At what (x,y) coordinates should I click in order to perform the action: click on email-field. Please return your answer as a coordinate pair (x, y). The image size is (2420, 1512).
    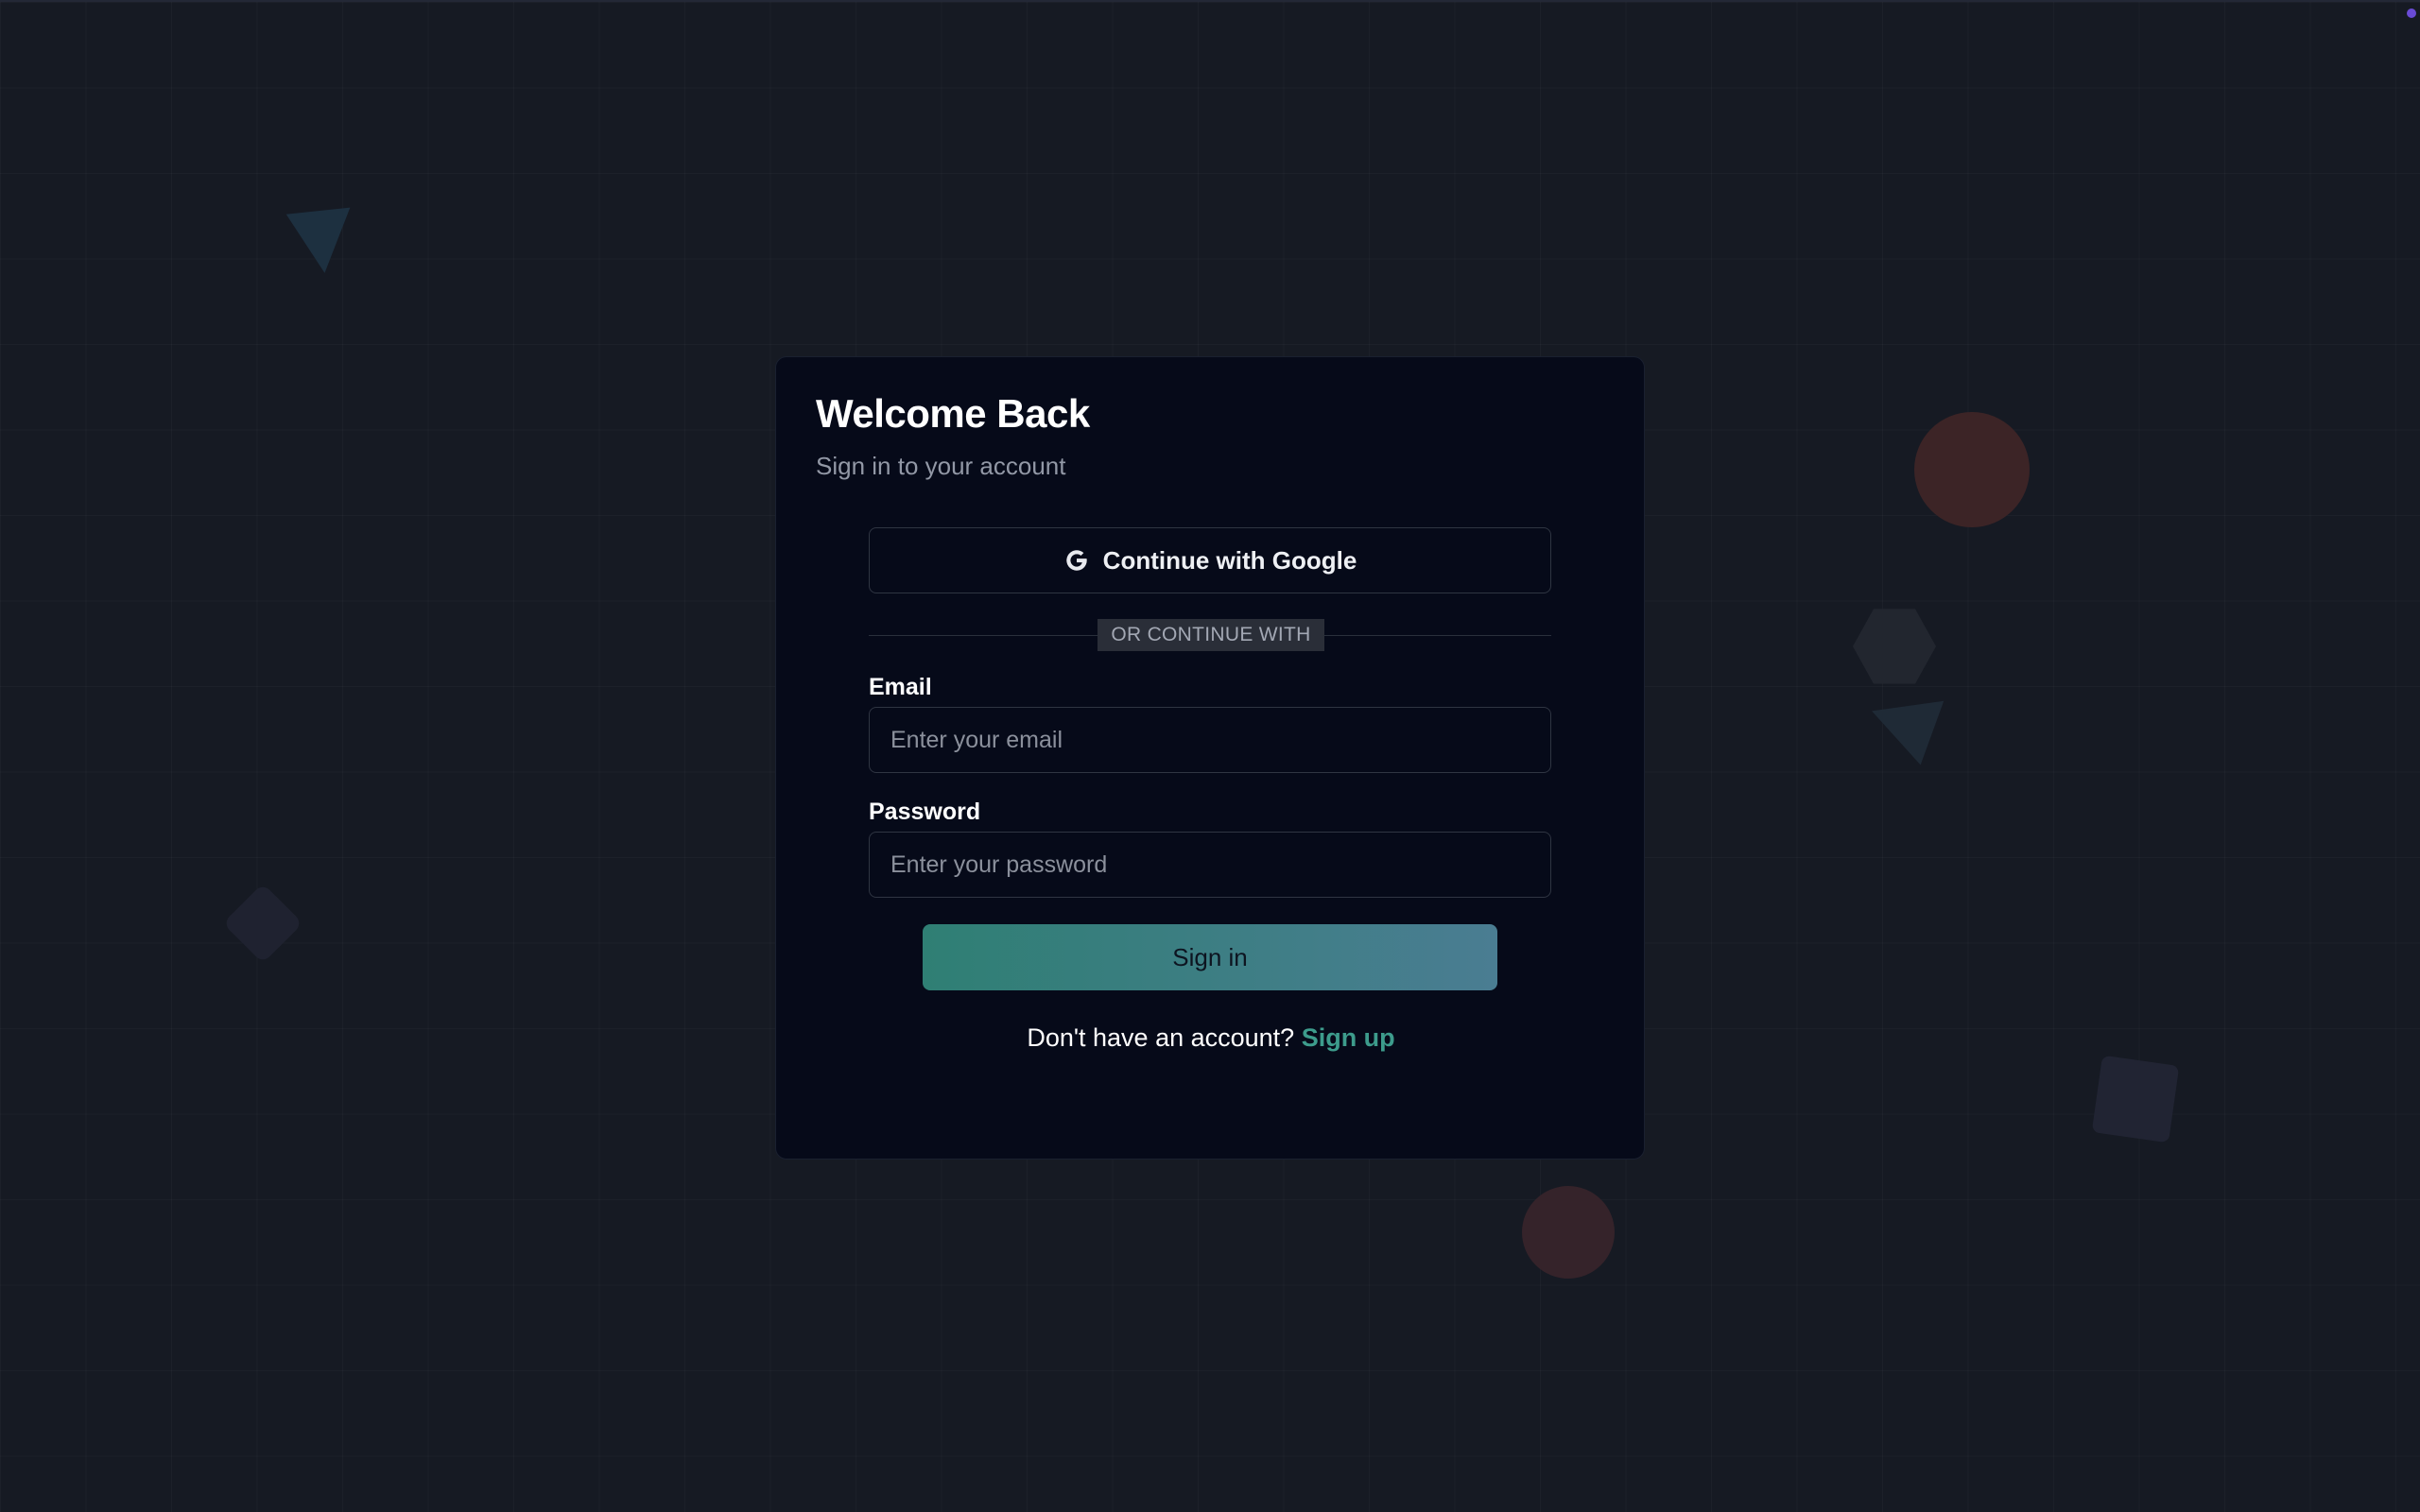
    Looking at the image, I should click on (1210, 740).